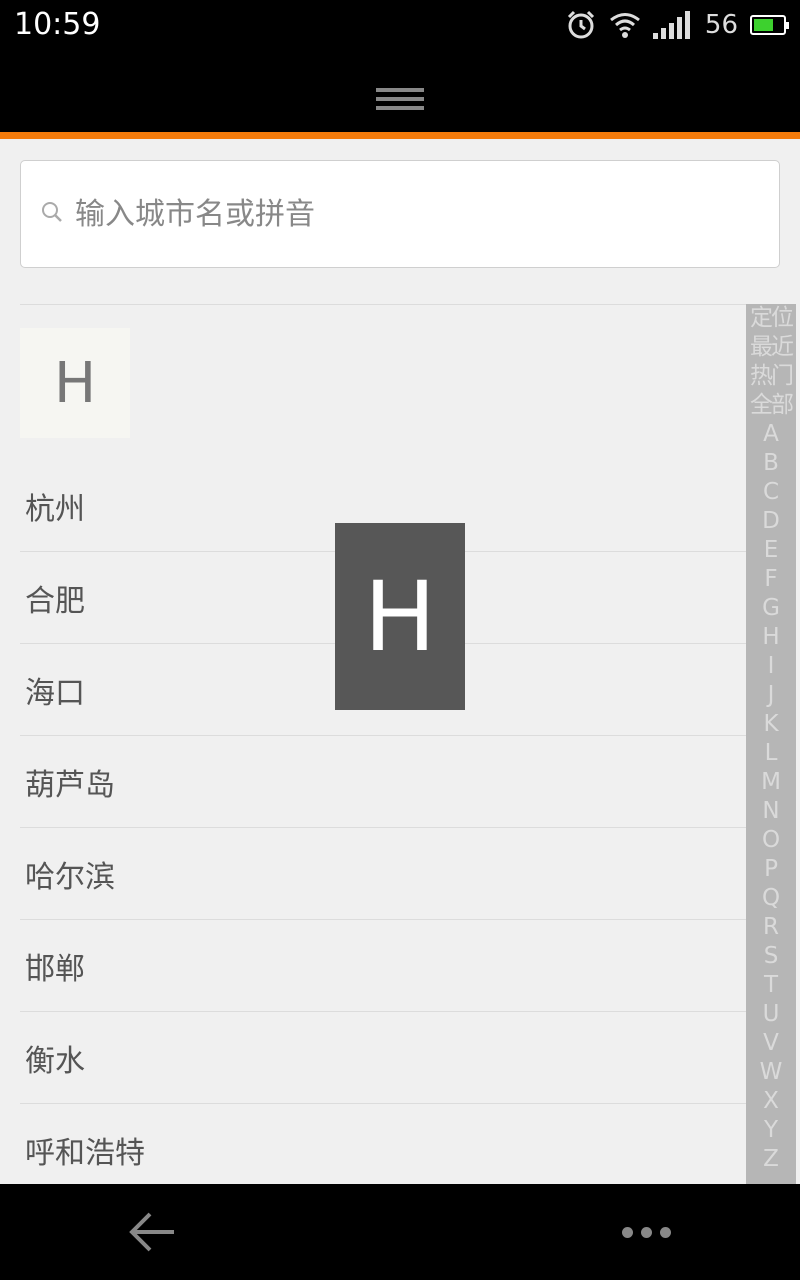 The height and width of the screenshot is (1280, 800). I want to click on index-item-q: Q, so click(771, 898).